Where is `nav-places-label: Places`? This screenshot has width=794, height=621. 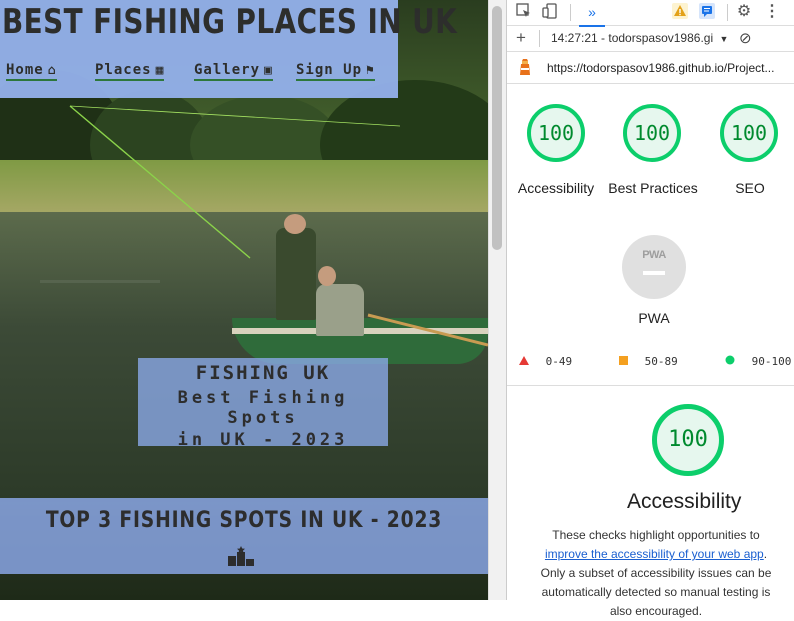
nav-places-label: Places is located at coordinates (123, 70).